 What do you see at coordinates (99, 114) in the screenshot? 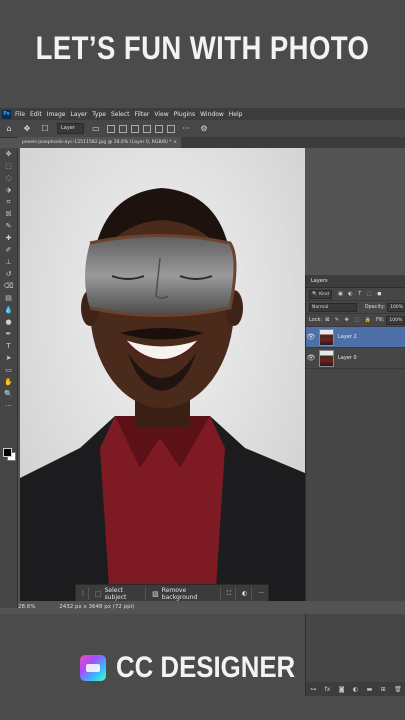
I see `menu-type: Type` at bounding box center [99, 114].